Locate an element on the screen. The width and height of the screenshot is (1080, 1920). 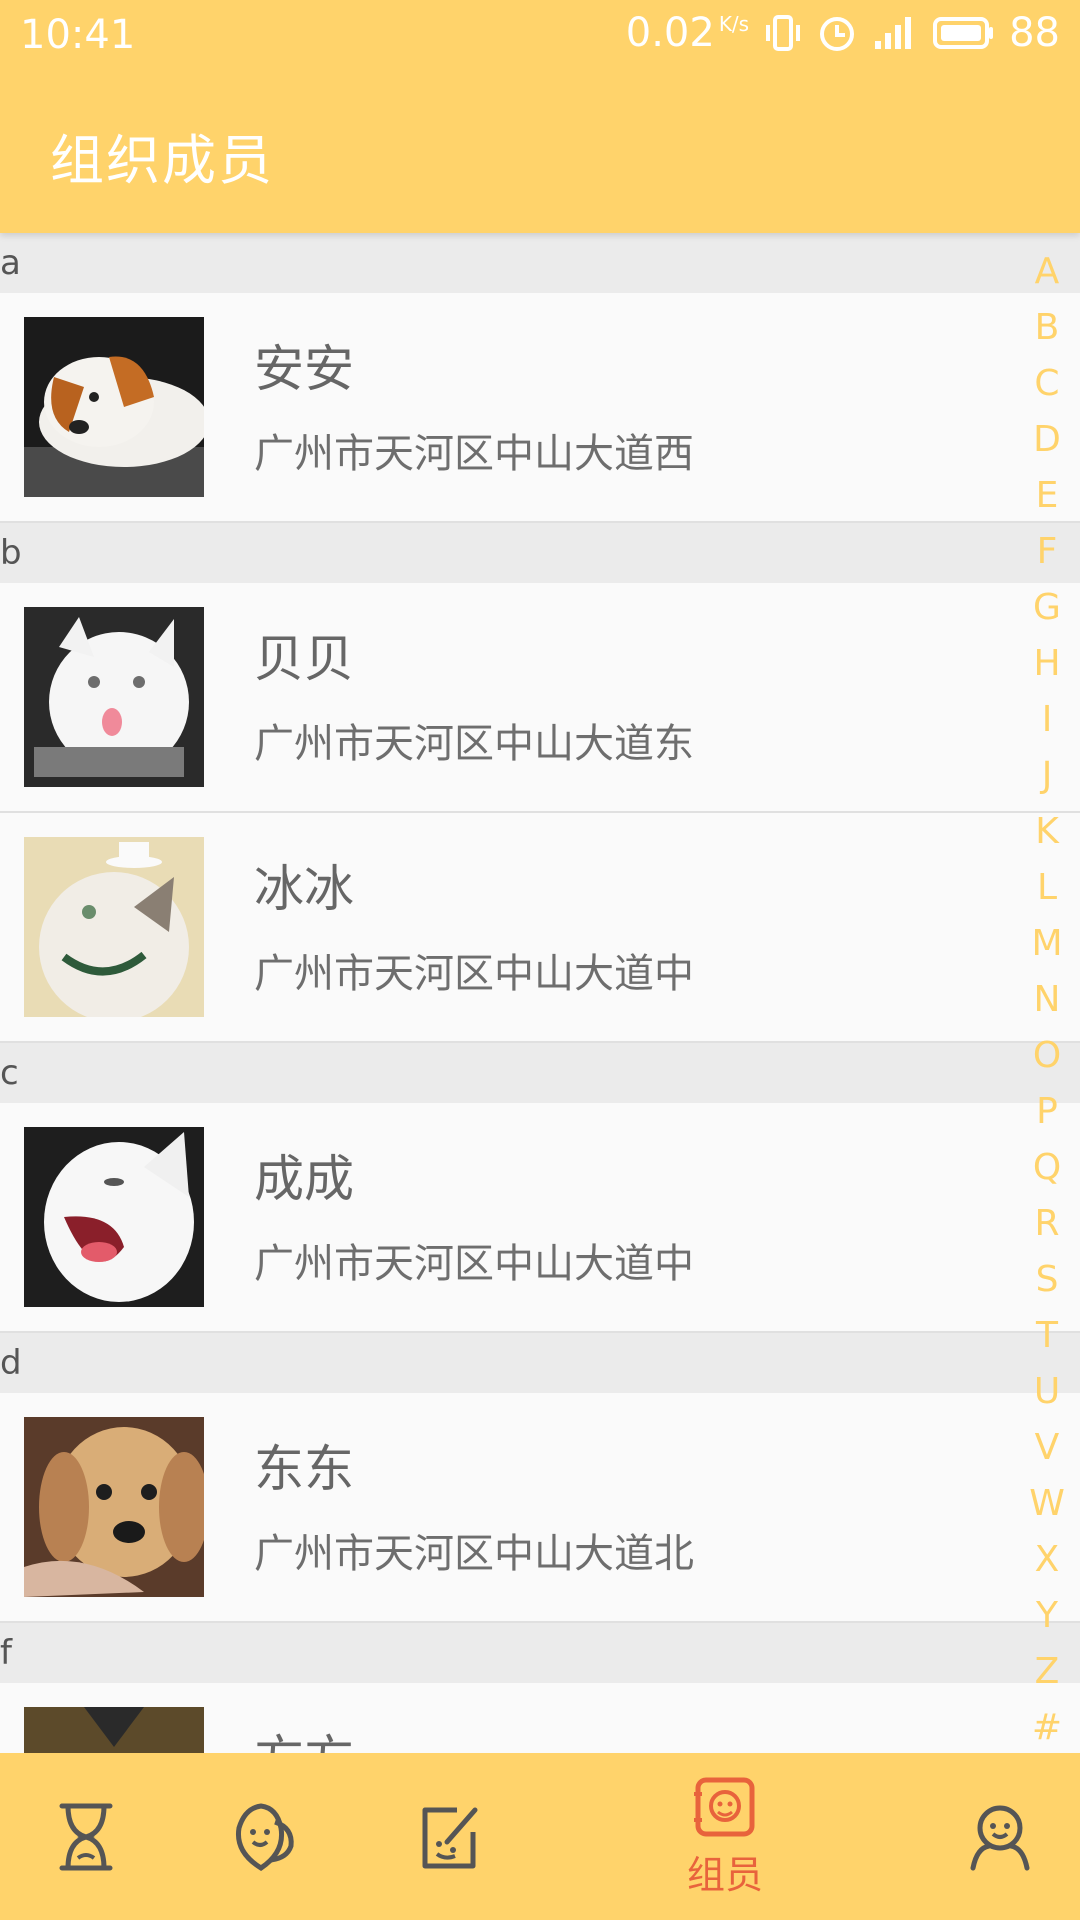
leaf-icon is located at coordinates (264, 1836).